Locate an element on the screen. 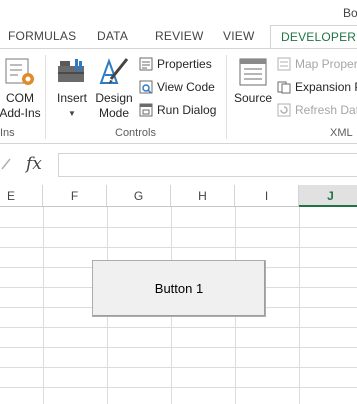 The image size is (357, 404). enter-check-icon is located at coordinates (7, 163).